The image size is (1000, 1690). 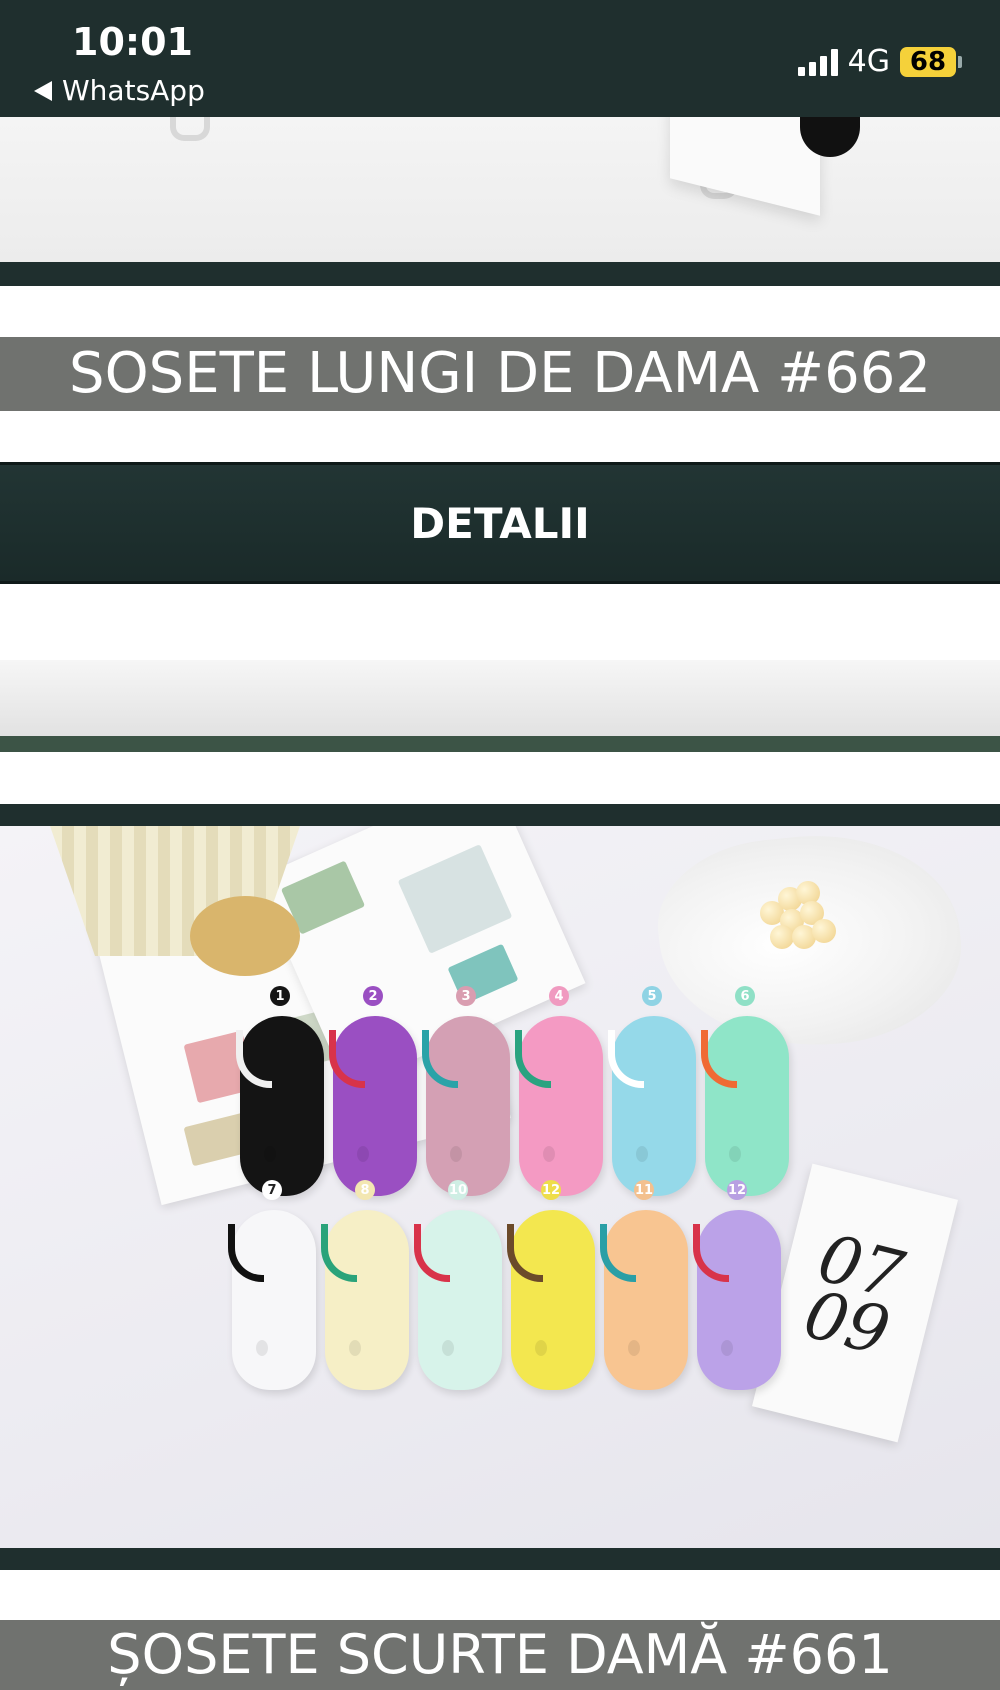 What do you see at coordinates (458, 1190) in the screenshot?
I see `sock-number-label: 10` at bounding box center [458, 1190].